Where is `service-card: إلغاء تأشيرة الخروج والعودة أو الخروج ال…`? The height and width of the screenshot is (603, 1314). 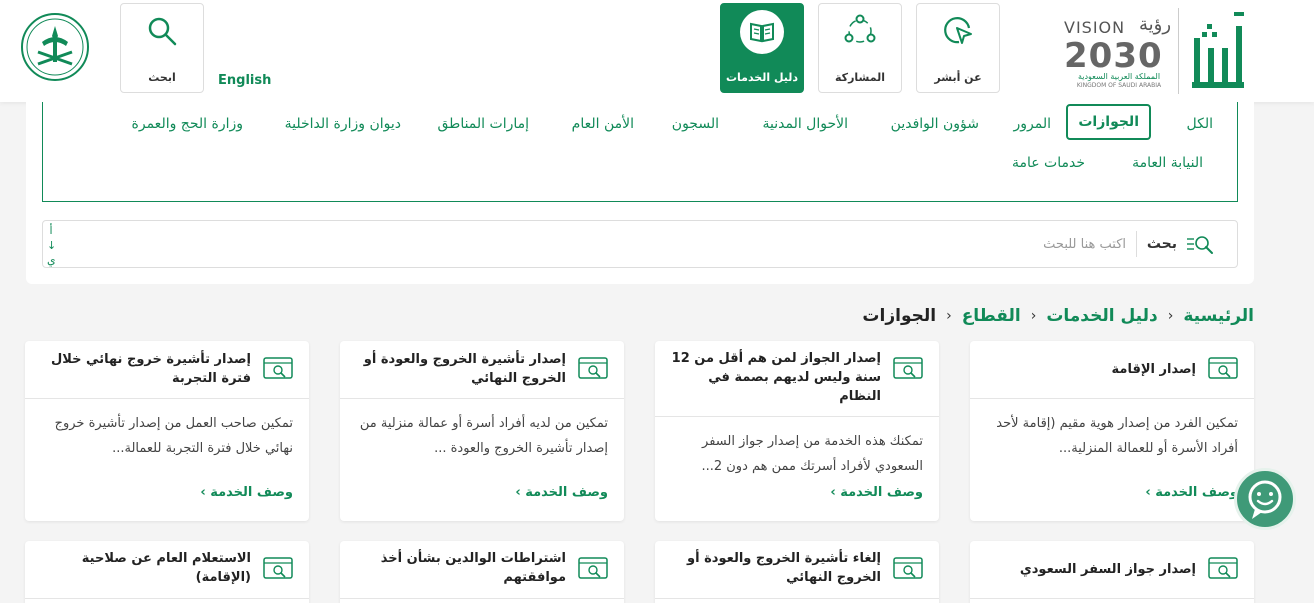 service-card: إلغاء تأشيرة الخروج والعودة أو الخروج ال… is located at coordinates (797, 572).